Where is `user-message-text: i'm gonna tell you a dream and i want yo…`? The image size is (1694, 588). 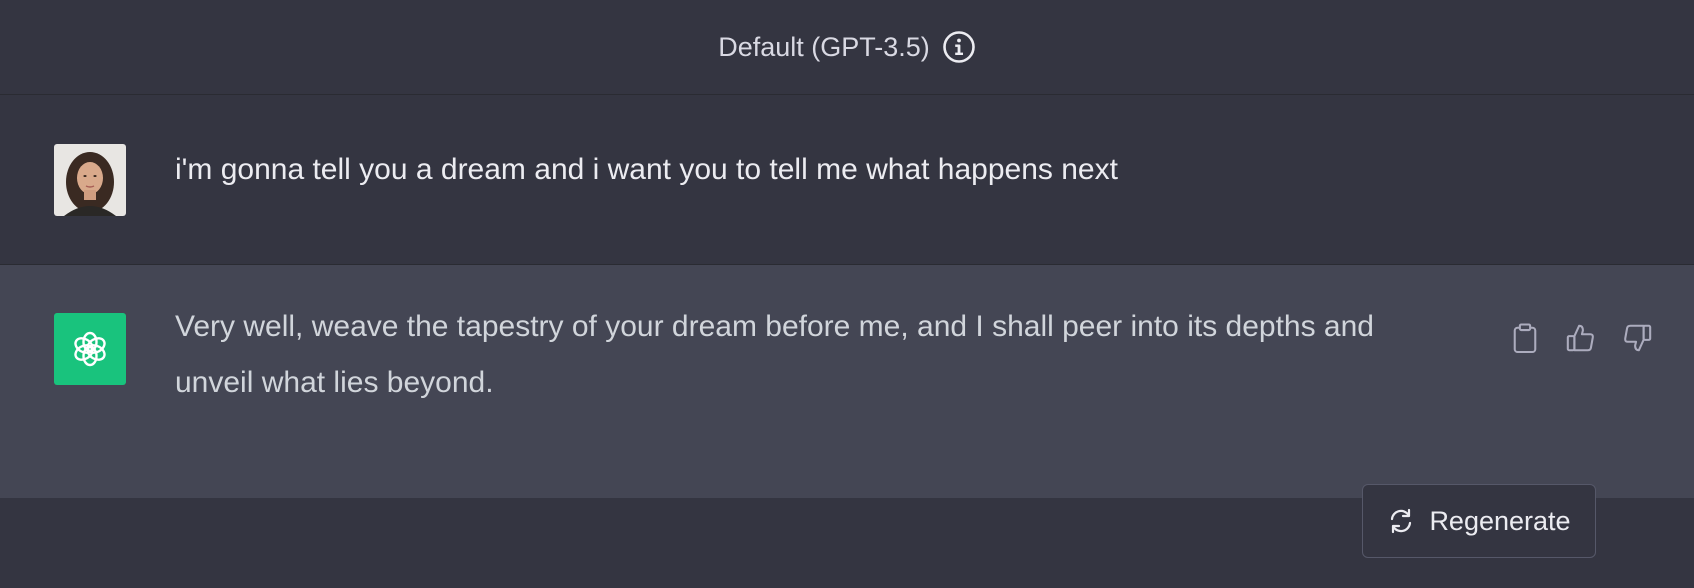
user-message-text: i'm gonna tell you a dream and i want yo… is located at coordinates (646, 169).